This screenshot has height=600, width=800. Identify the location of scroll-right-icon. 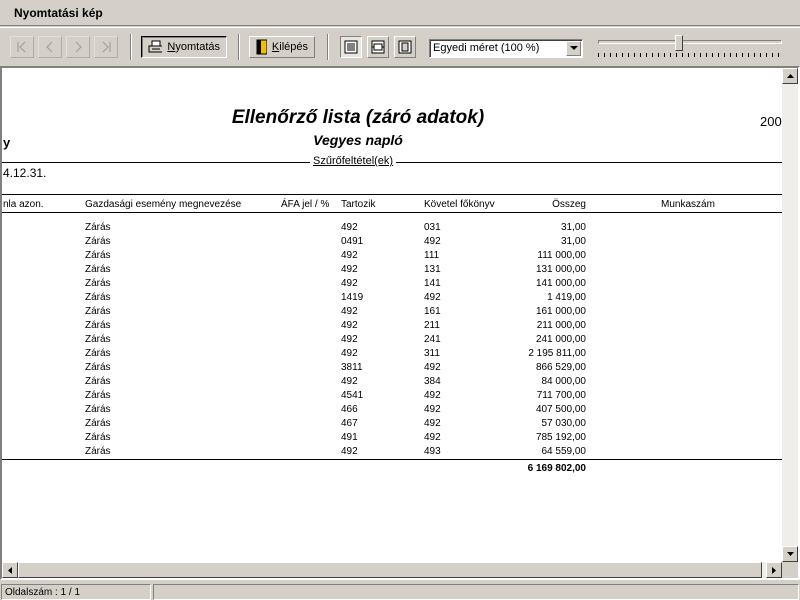
(774, 570).